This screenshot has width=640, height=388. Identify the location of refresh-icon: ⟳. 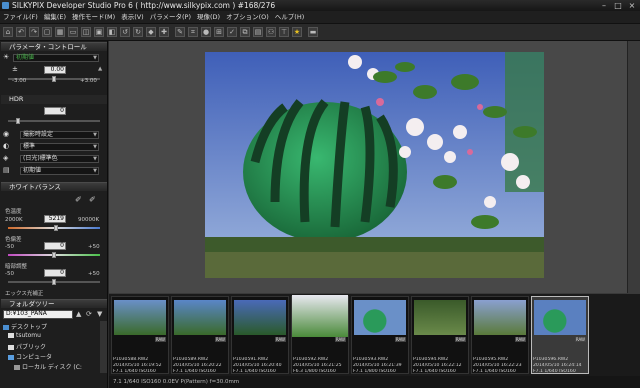
(89, 314).